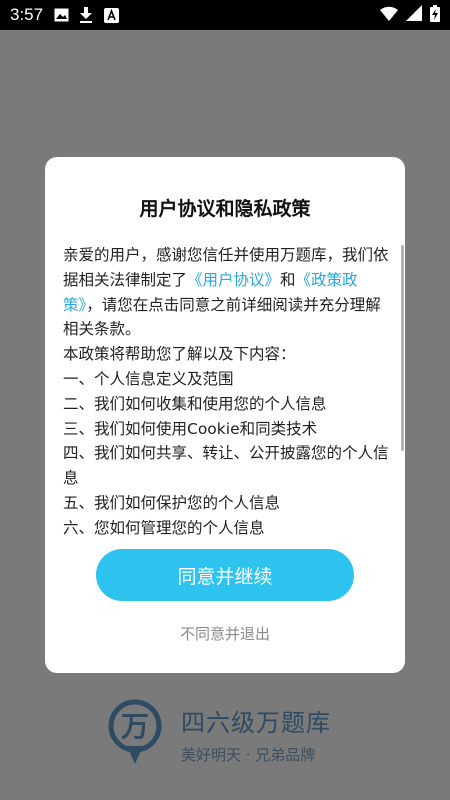  What do you see at coordinates (111, 15) in the screenshot?
I see `text-app-icon` at bounding box center [111, 15].